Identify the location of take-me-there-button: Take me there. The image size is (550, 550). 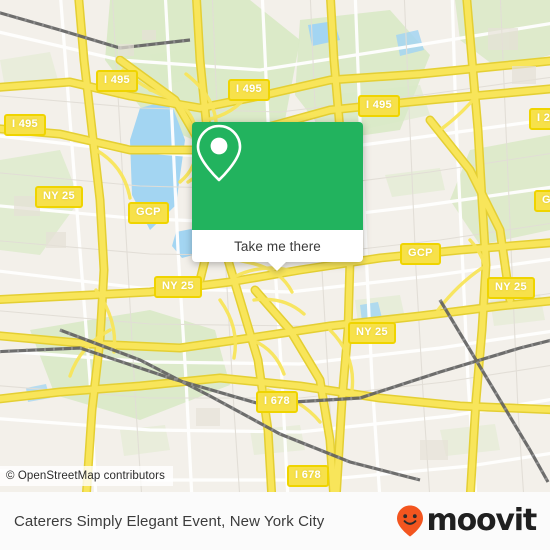
(277, 246).